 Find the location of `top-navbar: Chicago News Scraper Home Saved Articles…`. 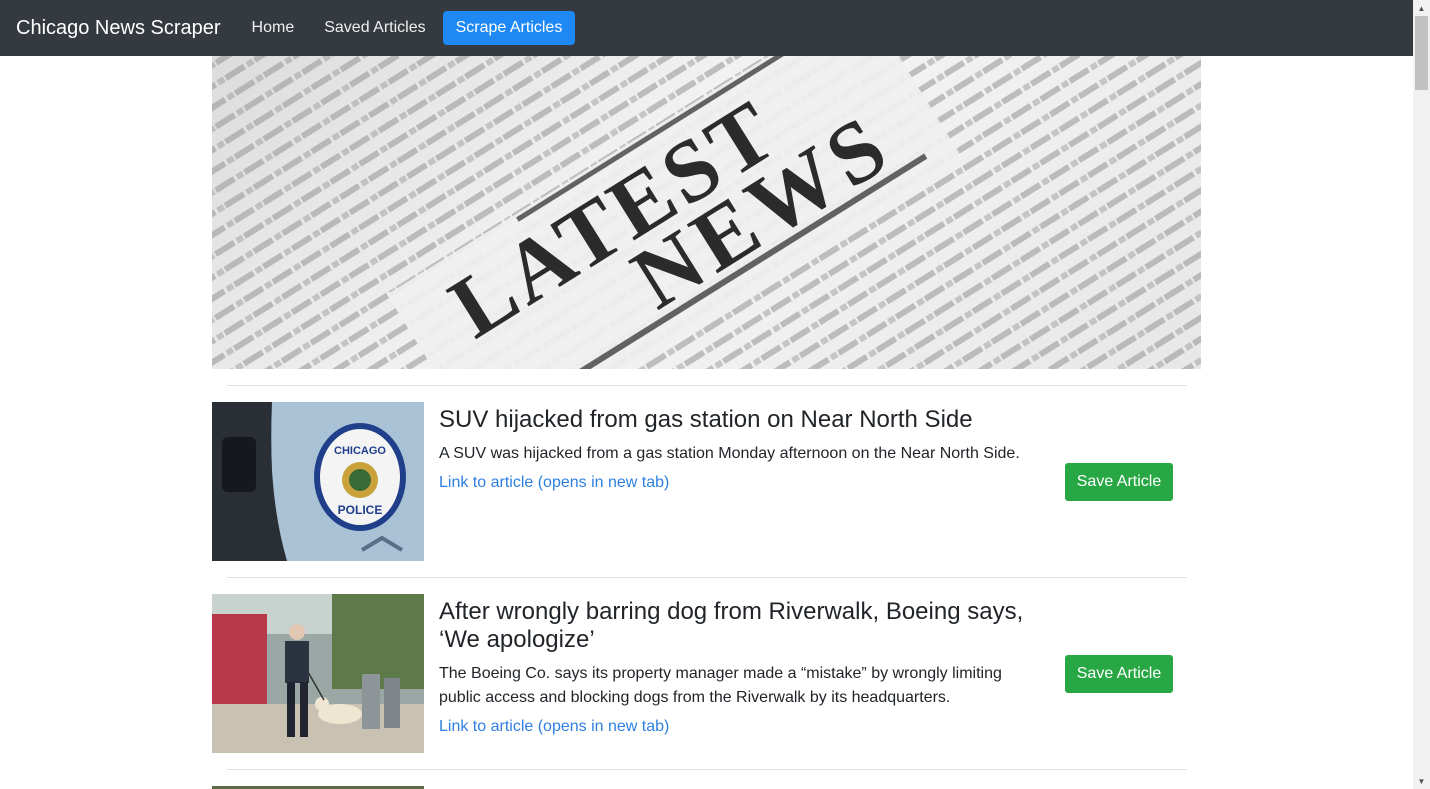

top-navbar: Chicago News Scraper Home Saved Articles… is located at coordinates (706, 28).